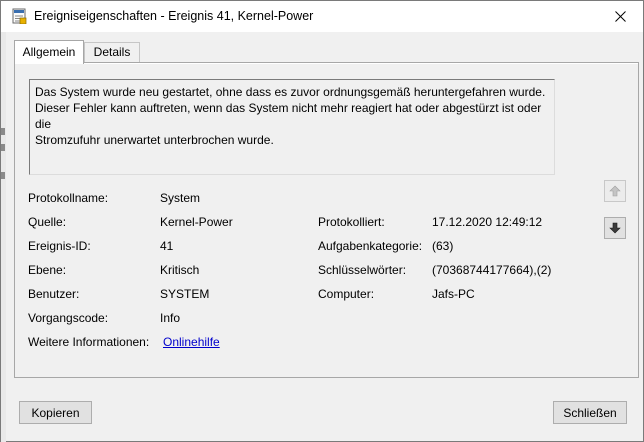 The image size is (644, 442). I want to click on panel-highlight, so click(326, 63).